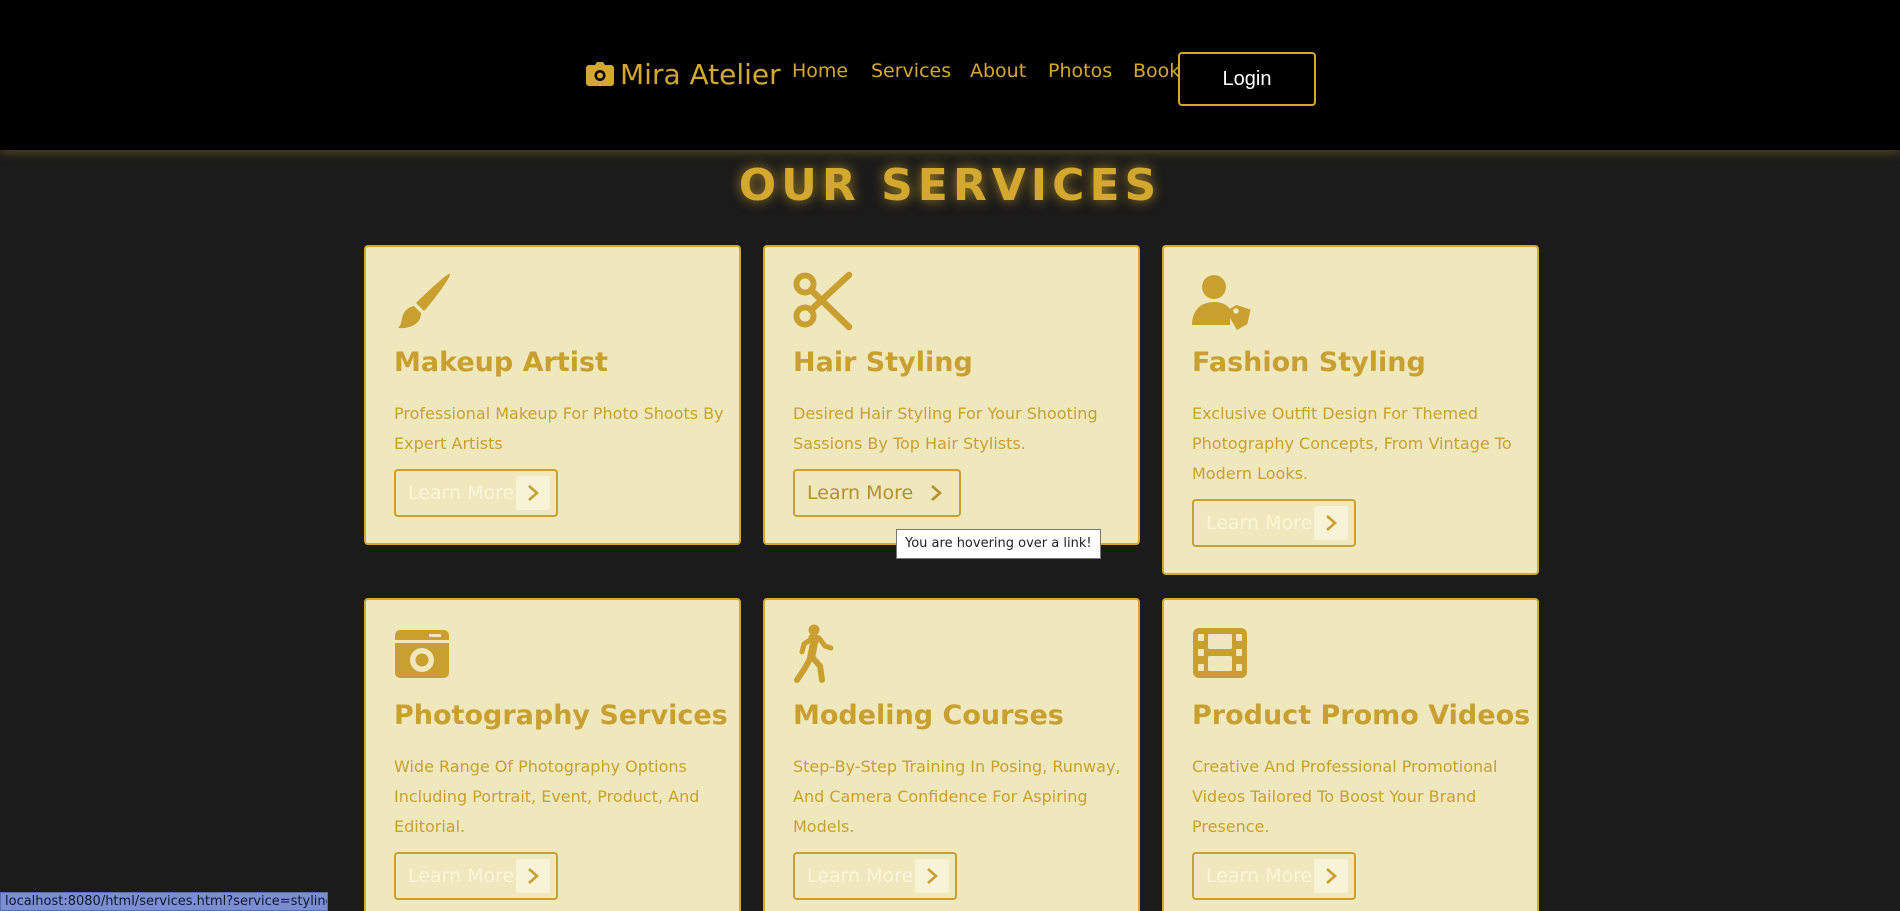 The height and width of the screenshot is (911, 1900). Describe the element at coordinates (823, 301) in the screenshot. I see `scissors-icon` at that location.